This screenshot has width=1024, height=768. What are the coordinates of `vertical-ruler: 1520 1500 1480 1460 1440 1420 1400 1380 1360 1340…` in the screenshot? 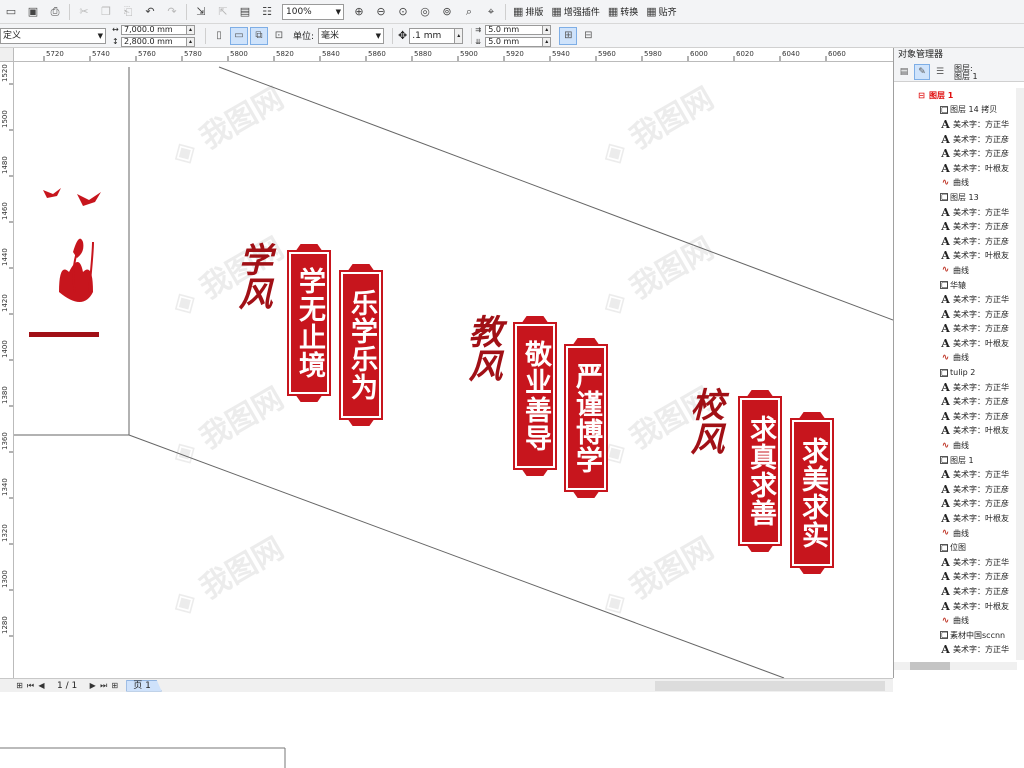 It's located at (7, 370).